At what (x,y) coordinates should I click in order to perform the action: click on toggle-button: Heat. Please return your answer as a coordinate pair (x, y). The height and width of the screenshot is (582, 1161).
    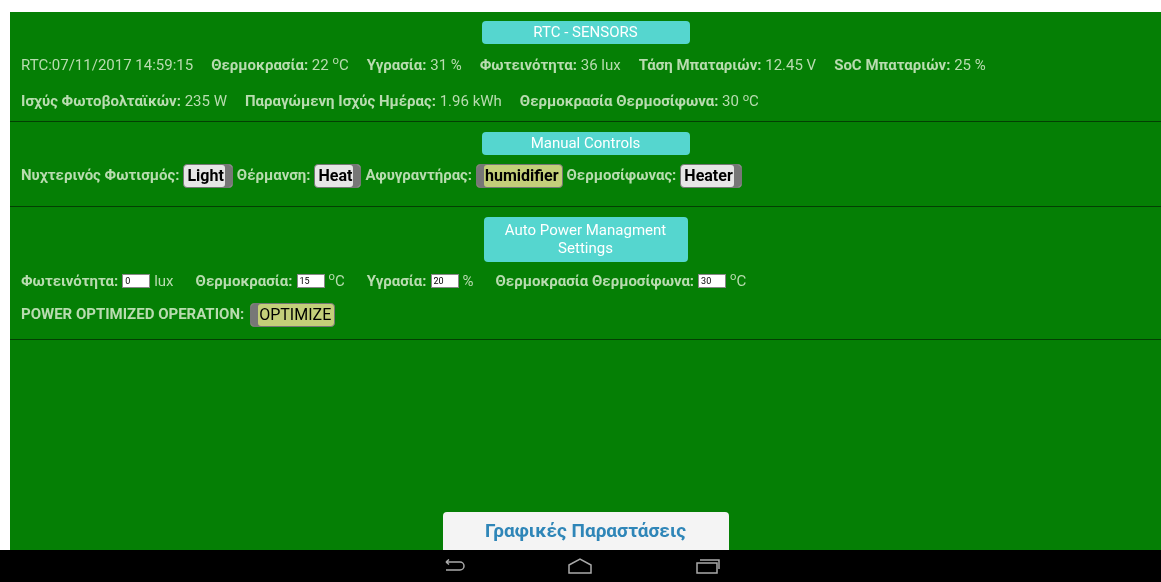
    Looking at the image, I should click on (338, 175).